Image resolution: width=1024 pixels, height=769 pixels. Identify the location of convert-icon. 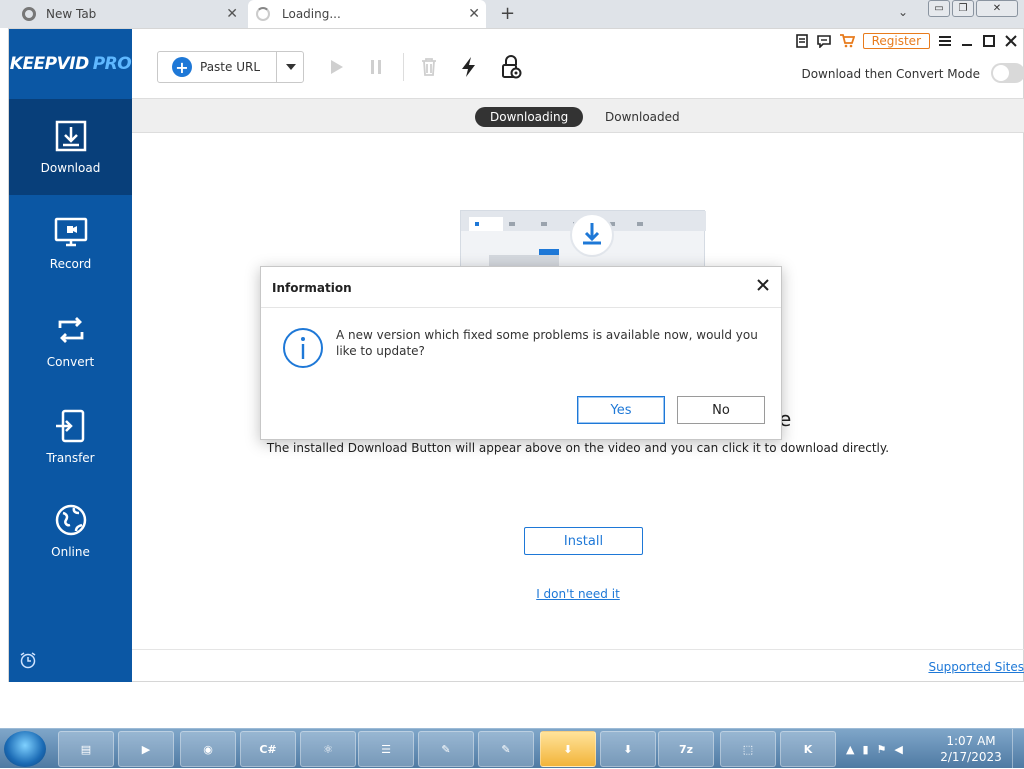
(70, 330).